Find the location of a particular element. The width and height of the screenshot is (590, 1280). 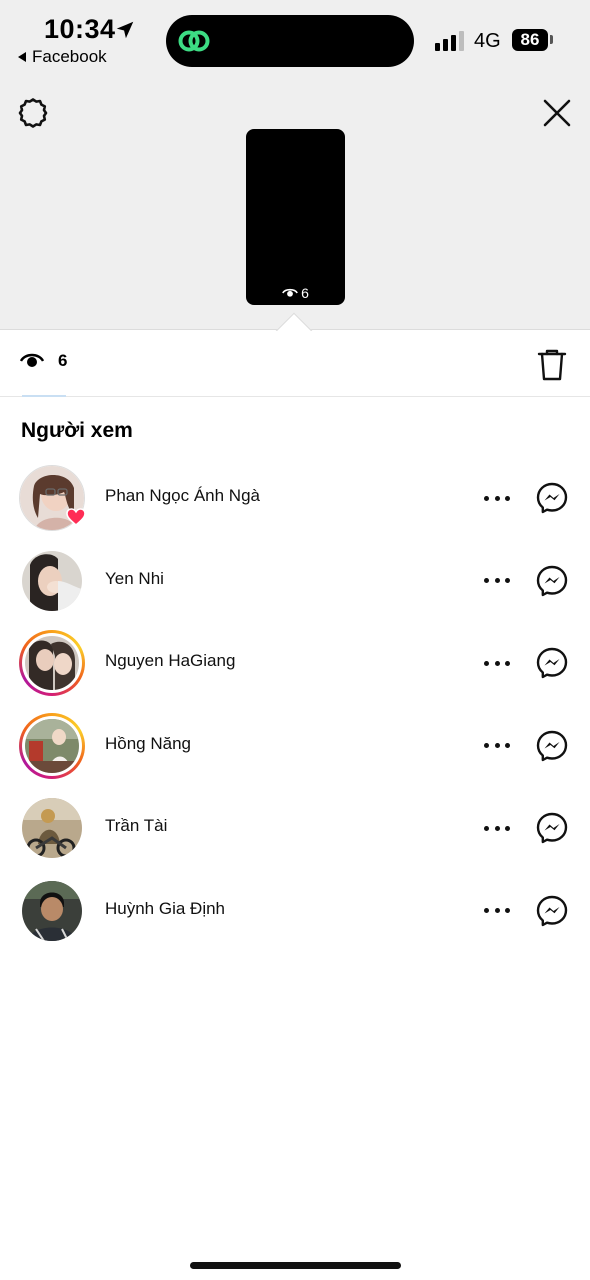

link-rings-icon is located at coordinates (194, 41).